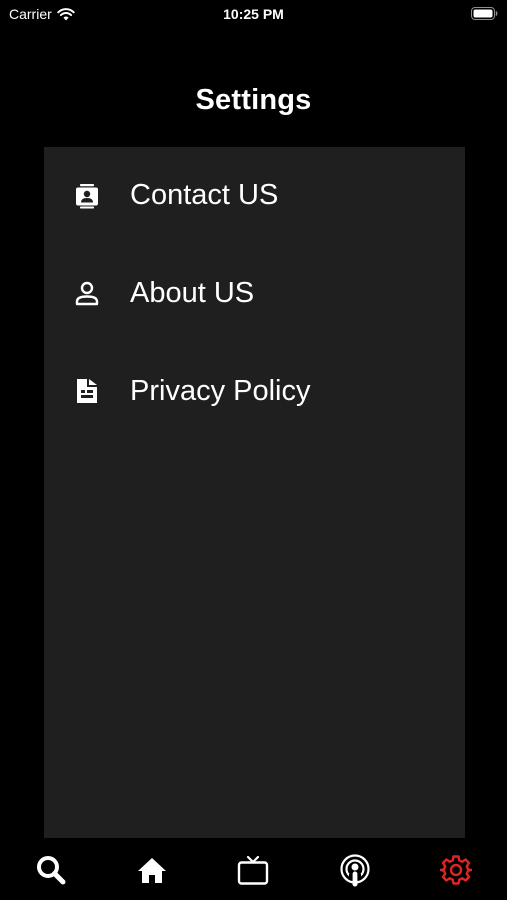 Image resolution: width=507 pixels, height=900 pixels. I want to click on menu-item-about-us: About US, so click(254, 293).